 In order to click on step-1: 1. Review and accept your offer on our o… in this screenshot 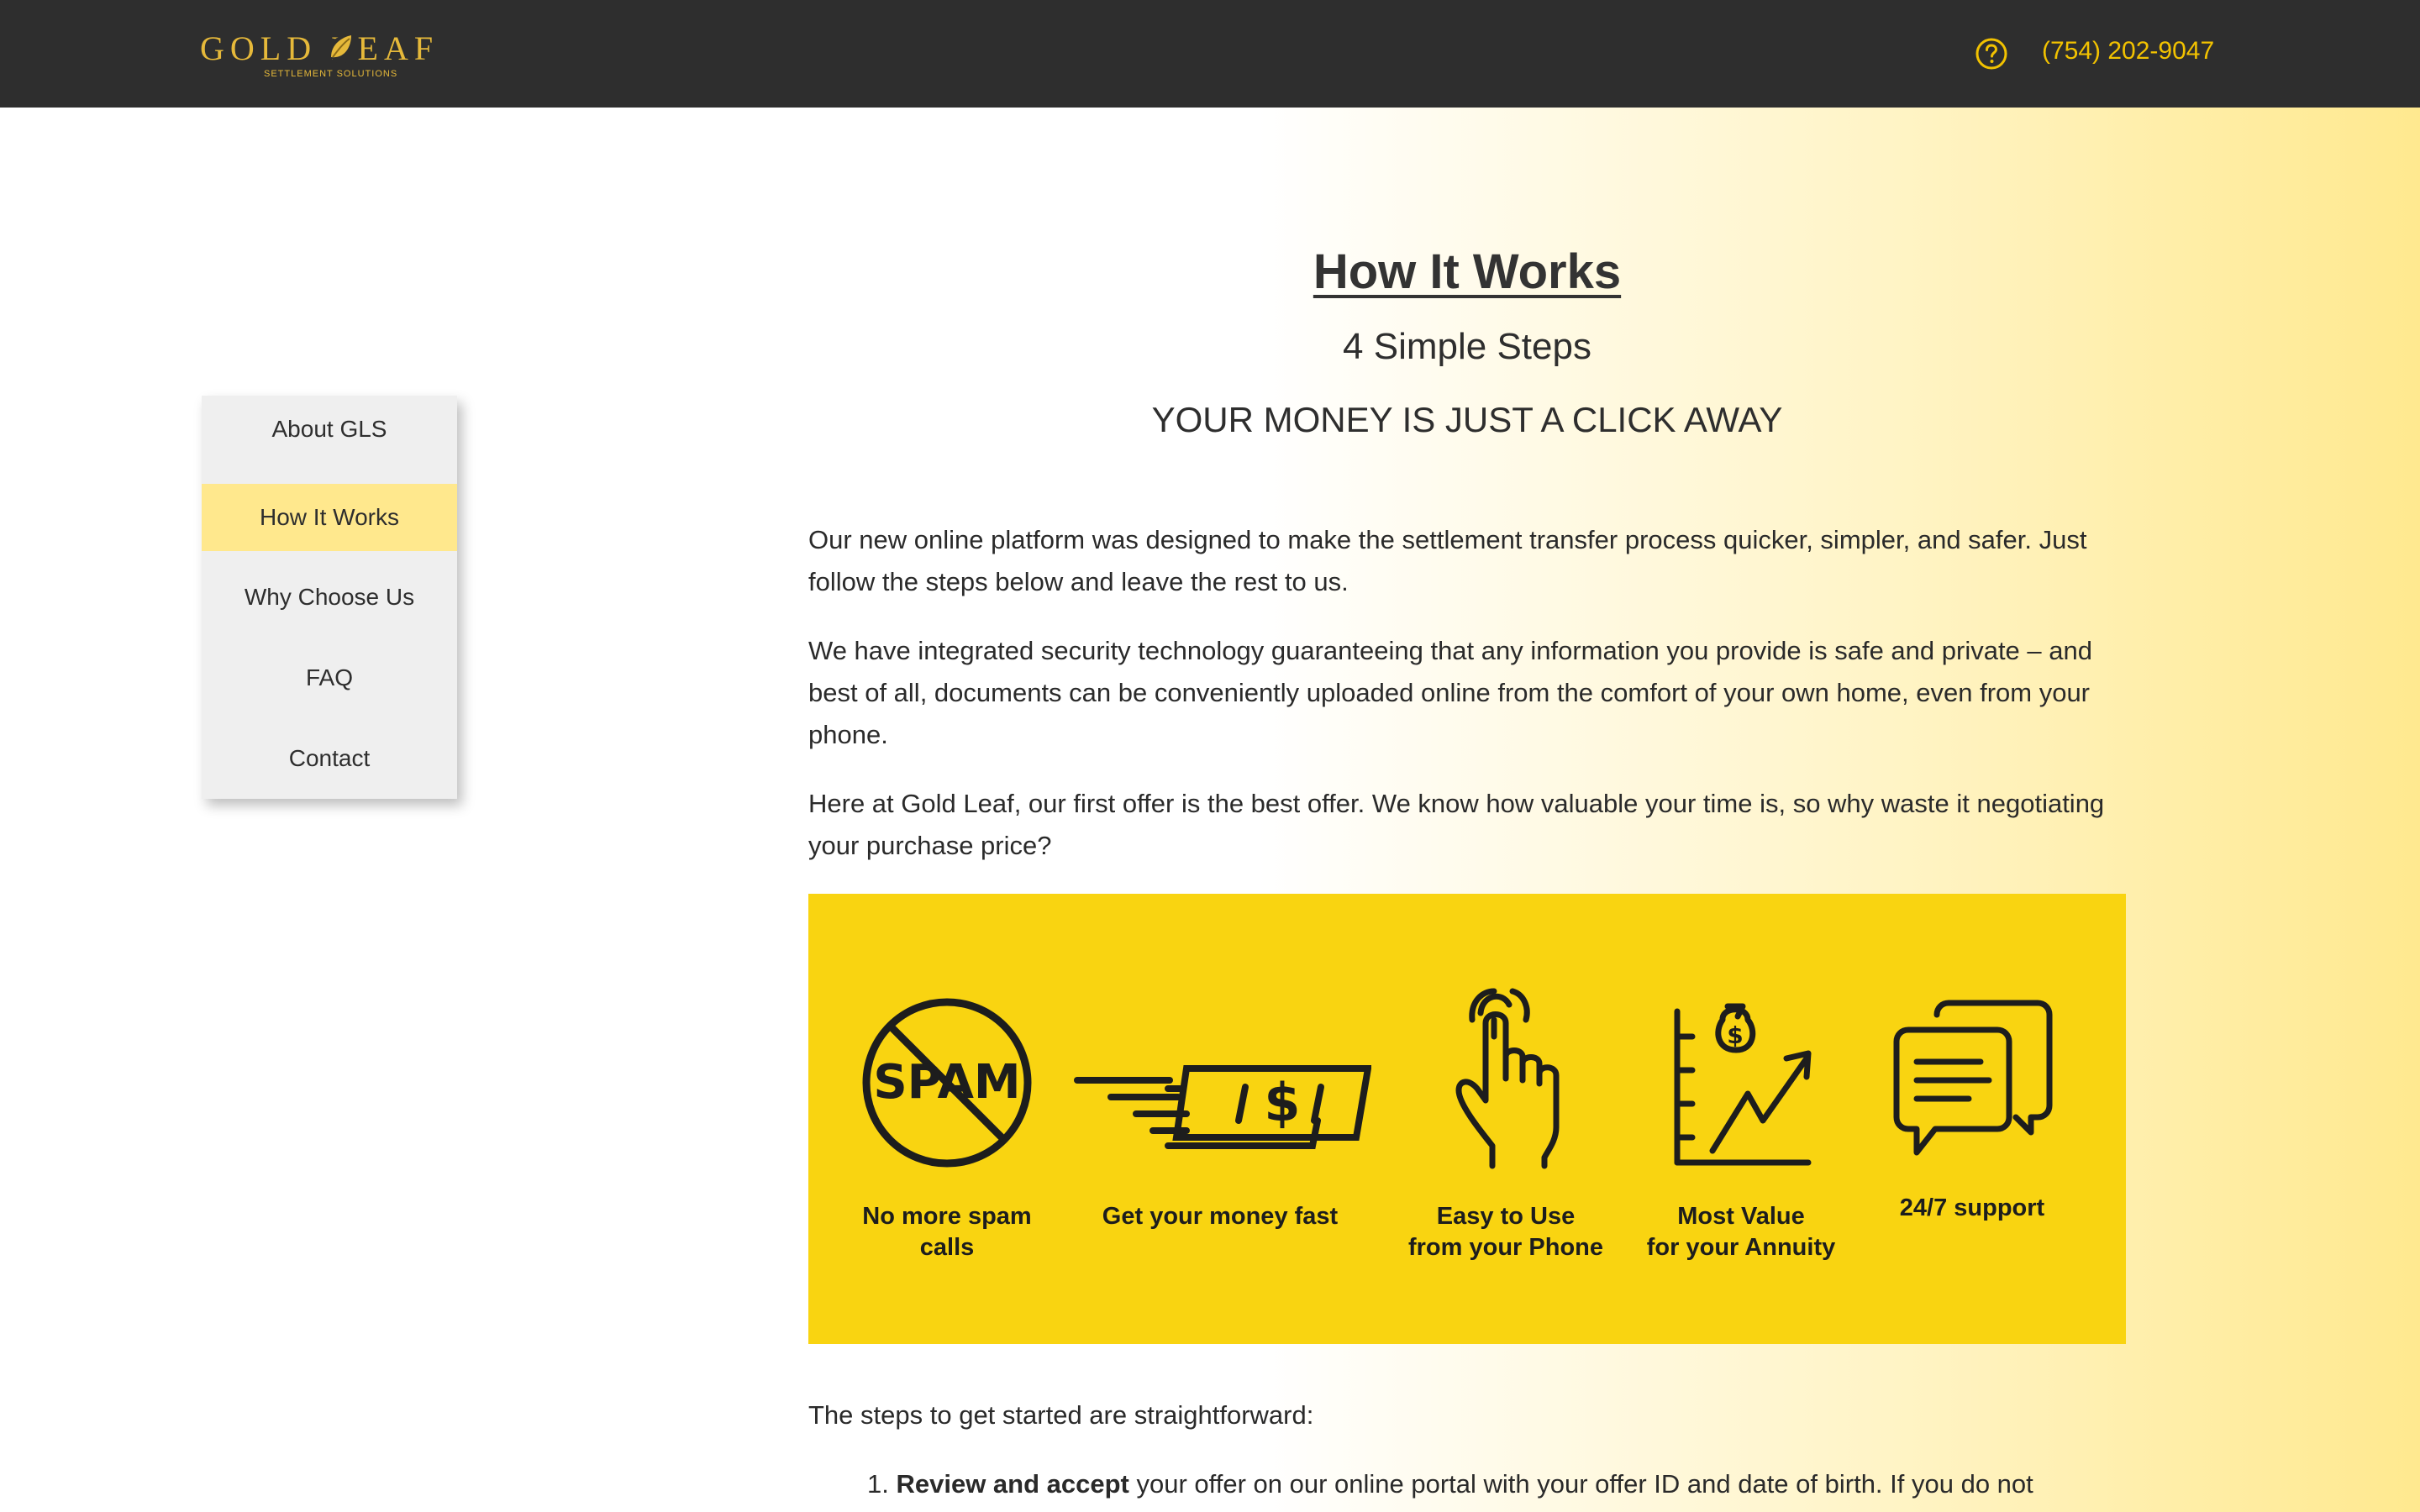, I will do `click(1497, 1484)`.